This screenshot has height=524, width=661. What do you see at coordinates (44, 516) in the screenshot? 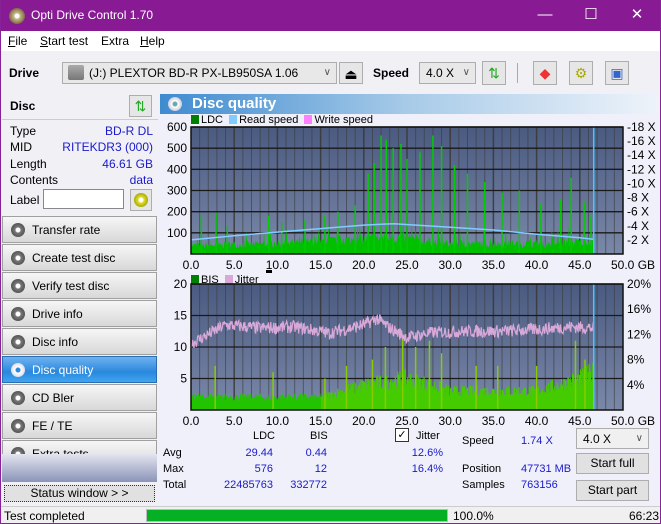
I see `status-text: Test completed` at bounding box center [44, 516].